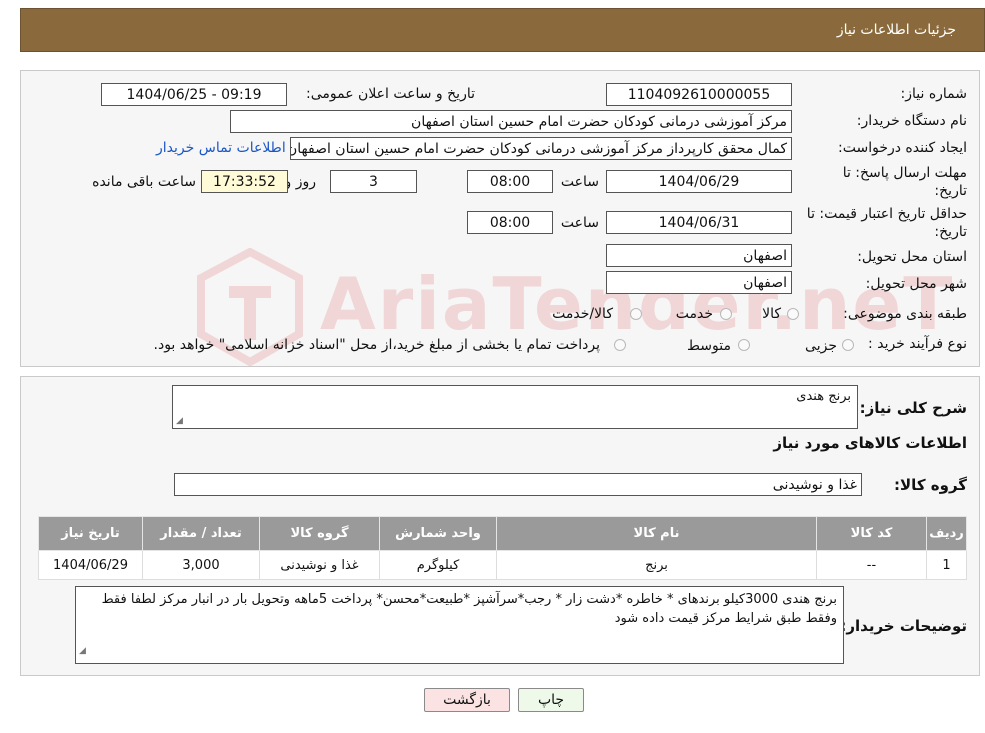 The image size is (985, 733). Describe the element at coordinates (699, 282) in the screenshot. I see `city-field: اصفهان` at that location.